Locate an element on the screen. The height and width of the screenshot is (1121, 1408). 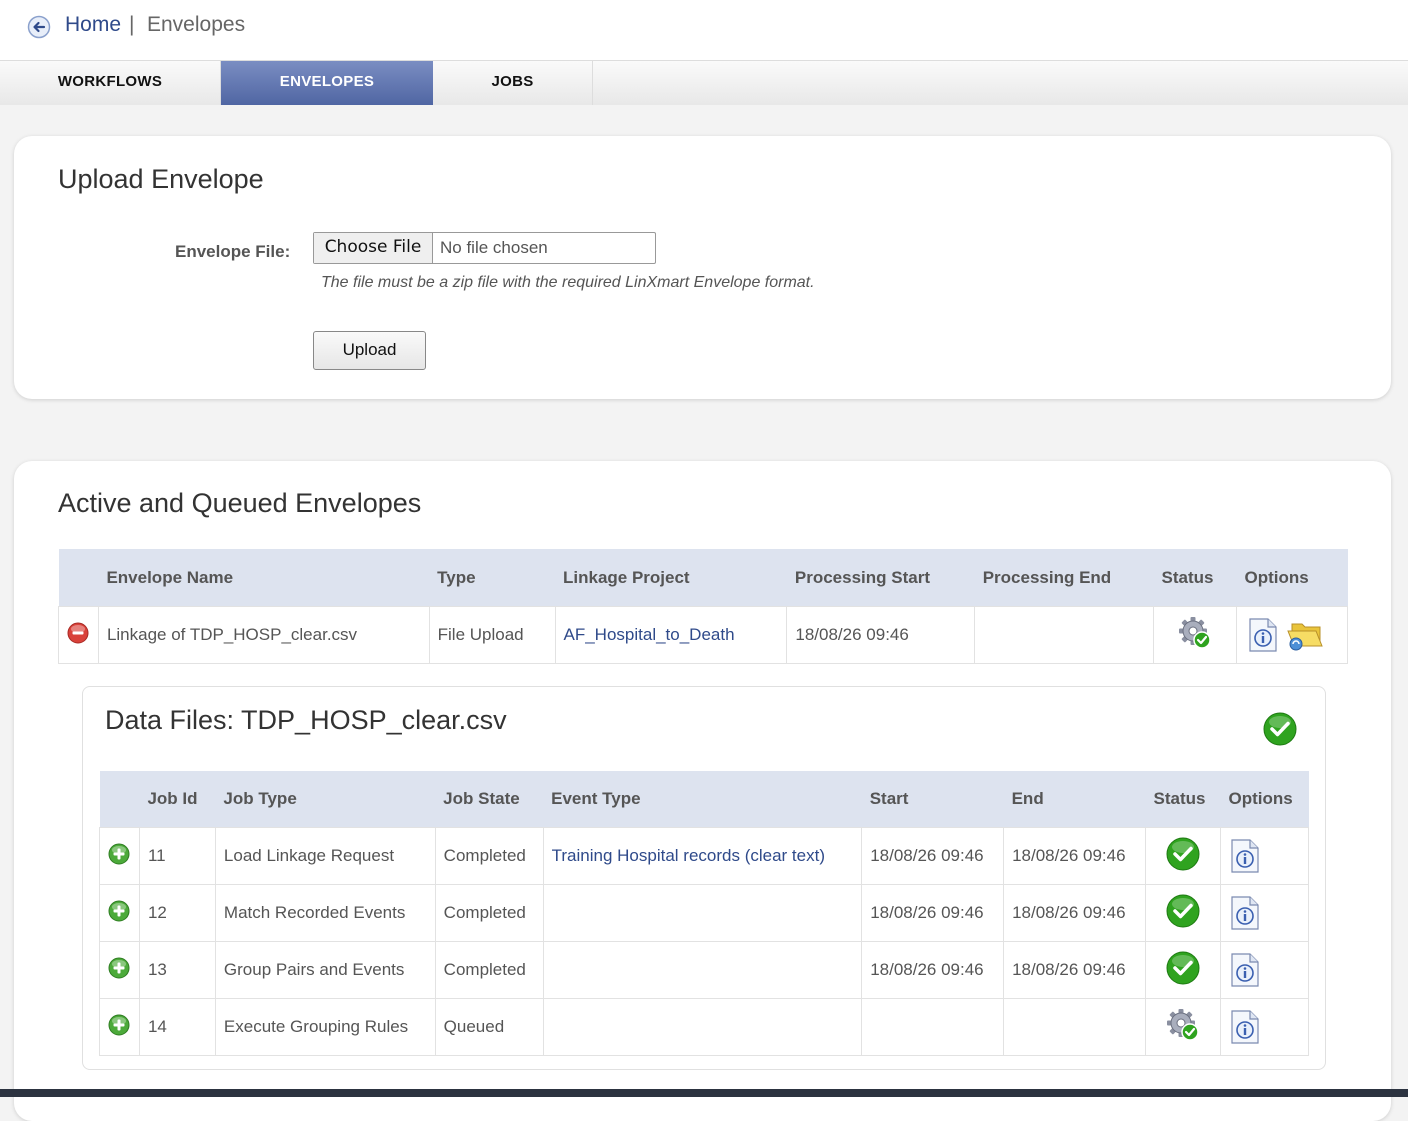
envelope-end is located at coordinates (1064, 635).